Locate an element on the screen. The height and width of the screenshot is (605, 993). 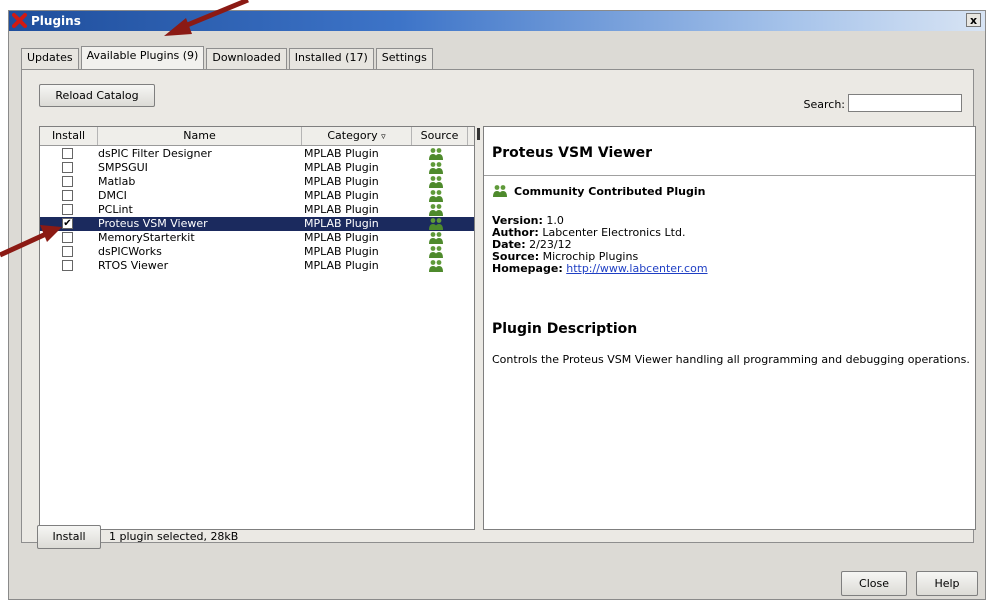
plugin-name: DMCI is located at coordinates (112, 195).